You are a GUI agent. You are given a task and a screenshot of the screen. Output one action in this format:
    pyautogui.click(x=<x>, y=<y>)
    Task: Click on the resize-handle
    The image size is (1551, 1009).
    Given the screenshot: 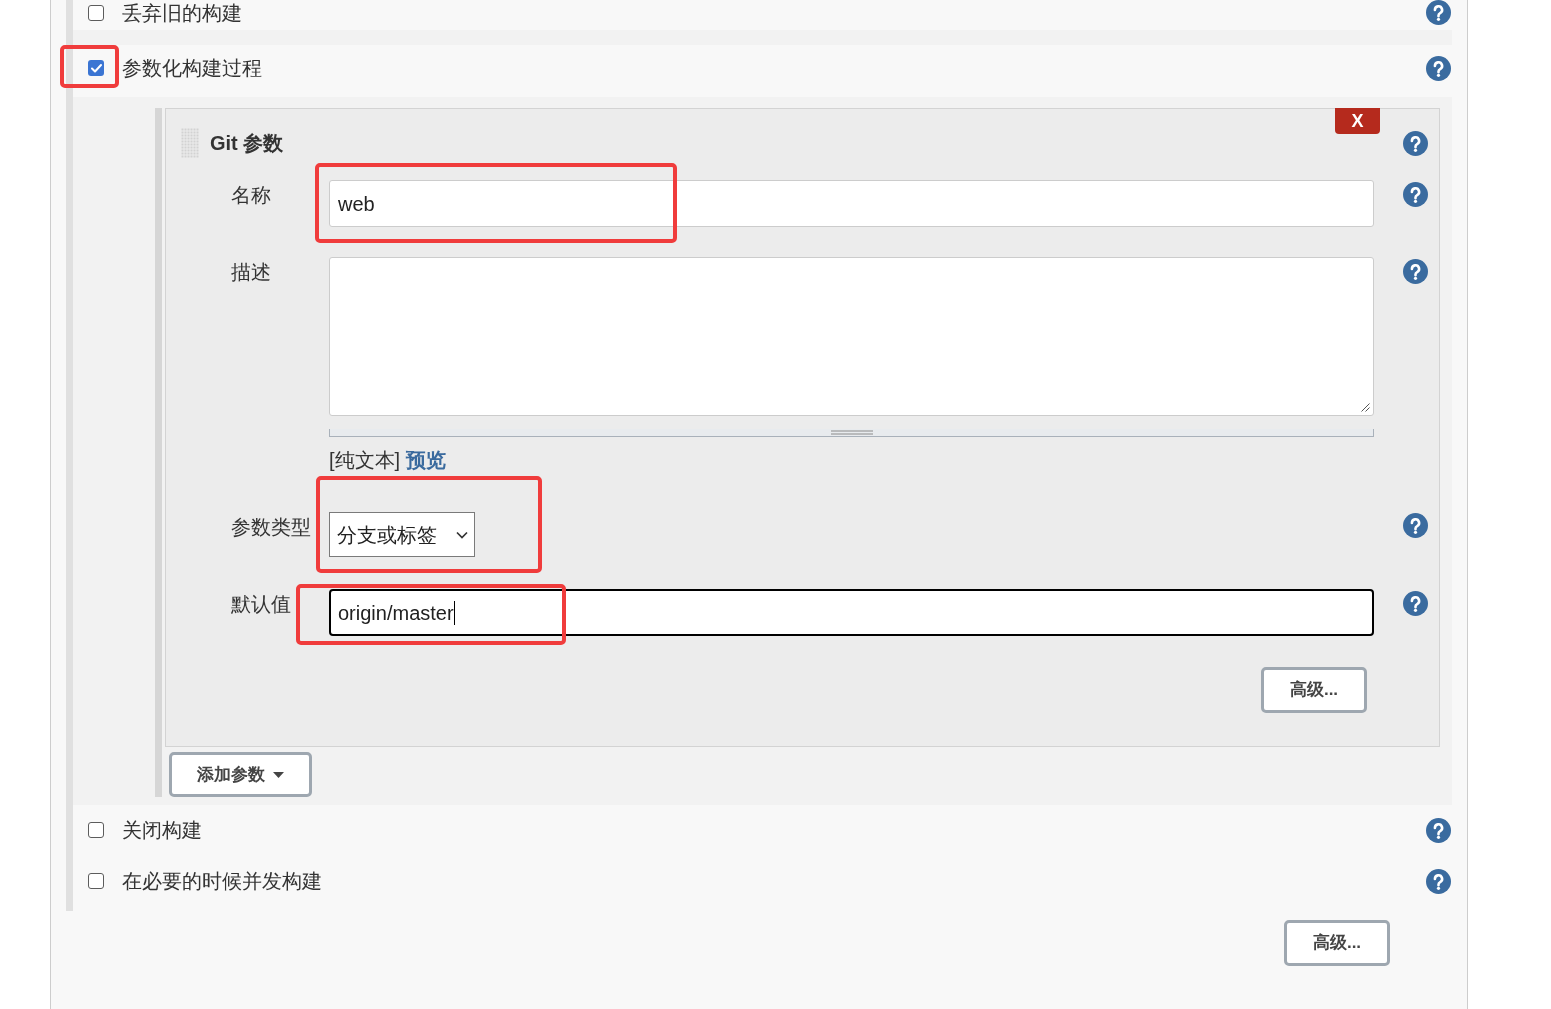 What is the action you would take?
    pyautogui.click(x=851, y=433)
    